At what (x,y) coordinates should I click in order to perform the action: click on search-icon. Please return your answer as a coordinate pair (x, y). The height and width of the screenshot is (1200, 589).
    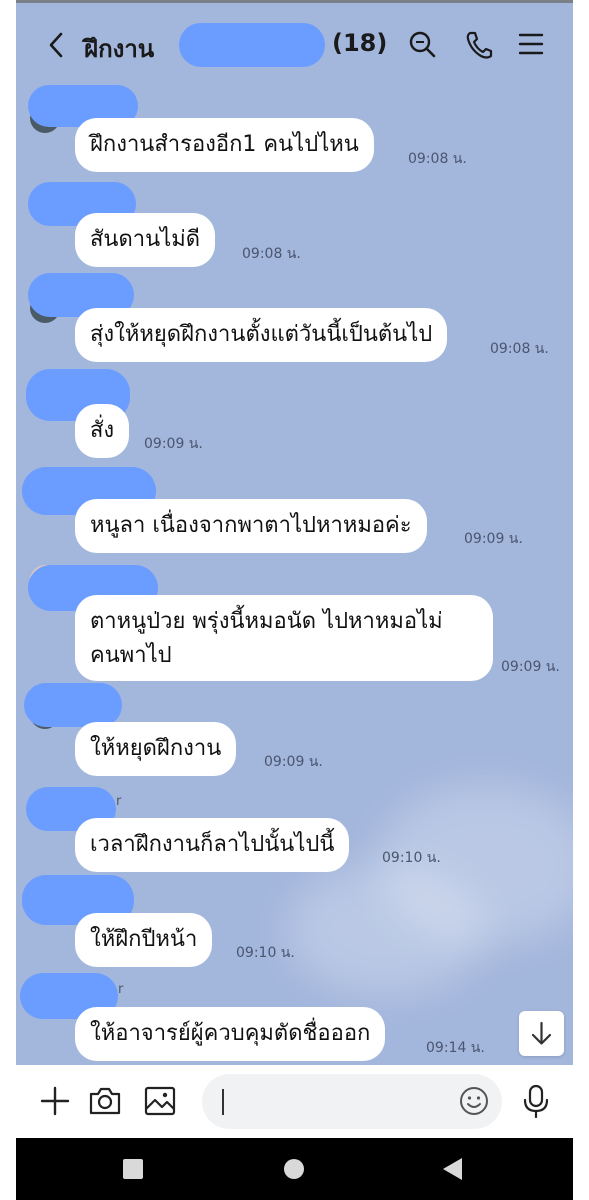
    Looking at the image, I should click on (422, 44).